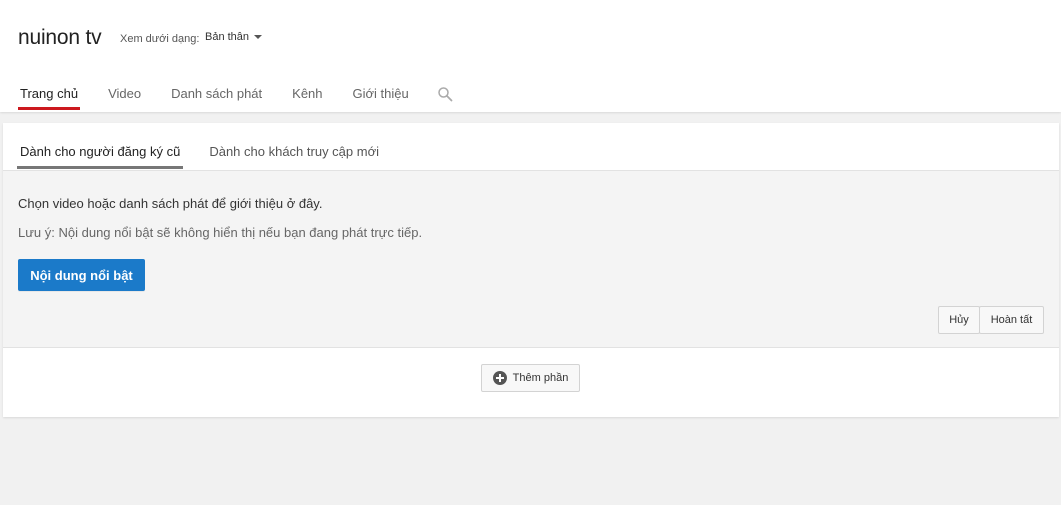 This screenshot has height=505, width=1061. What do you see at coordinates (216, 95) in the screenshot?
I see `tab-playlists: Danh sách phát` at bounding box center [216, 95].